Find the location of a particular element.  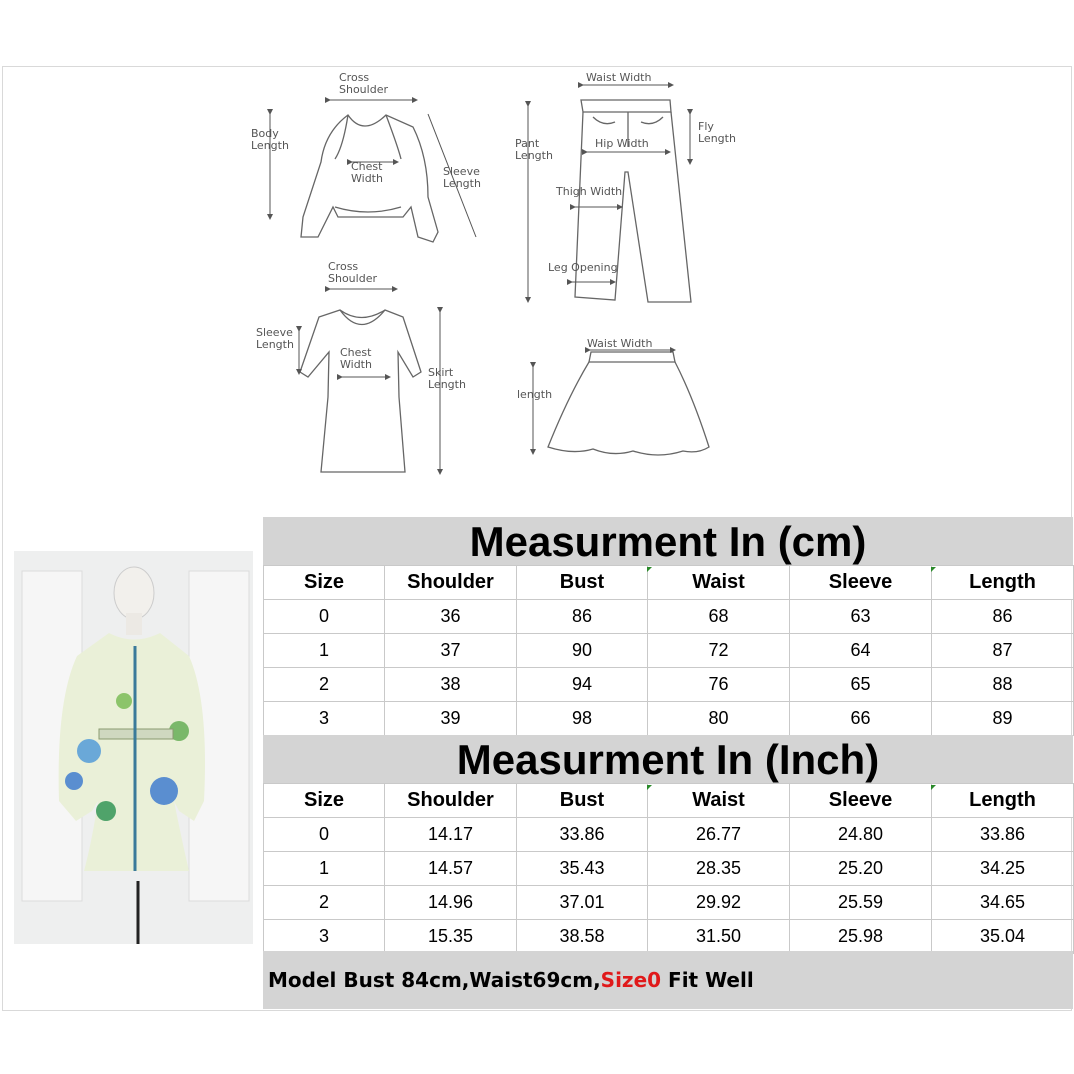

cell-length: 34.65 is located at coordinates (1002, 902).